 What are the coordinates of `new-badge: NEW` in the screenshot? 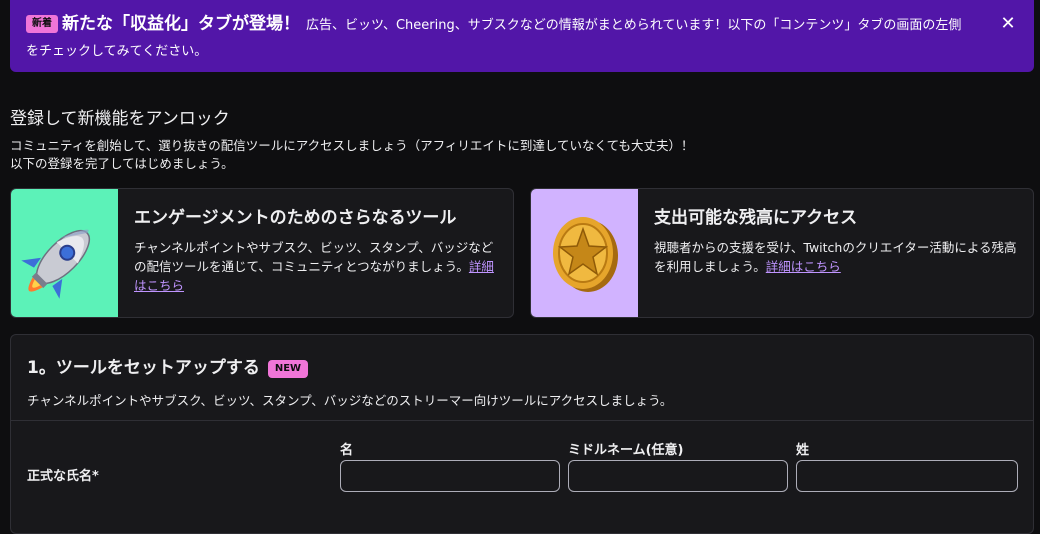 It's located at (288, 369).